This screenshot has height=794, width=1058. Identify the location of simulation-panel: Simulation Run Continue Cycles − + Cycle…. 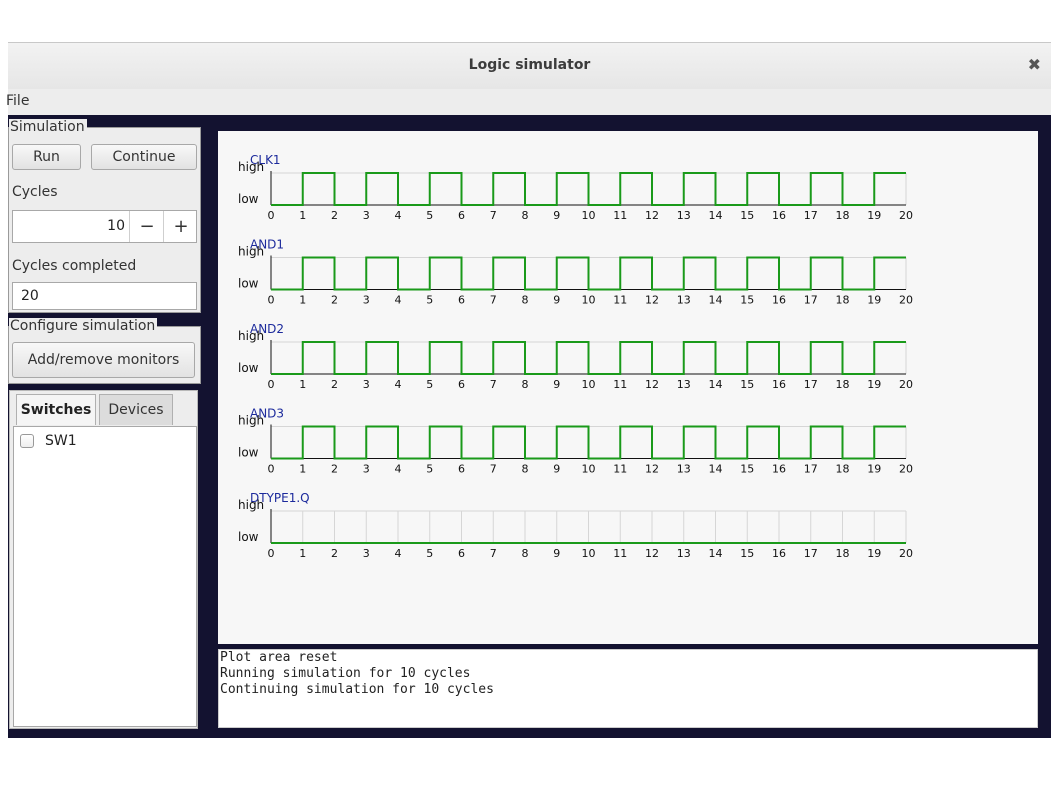
(104, 216).